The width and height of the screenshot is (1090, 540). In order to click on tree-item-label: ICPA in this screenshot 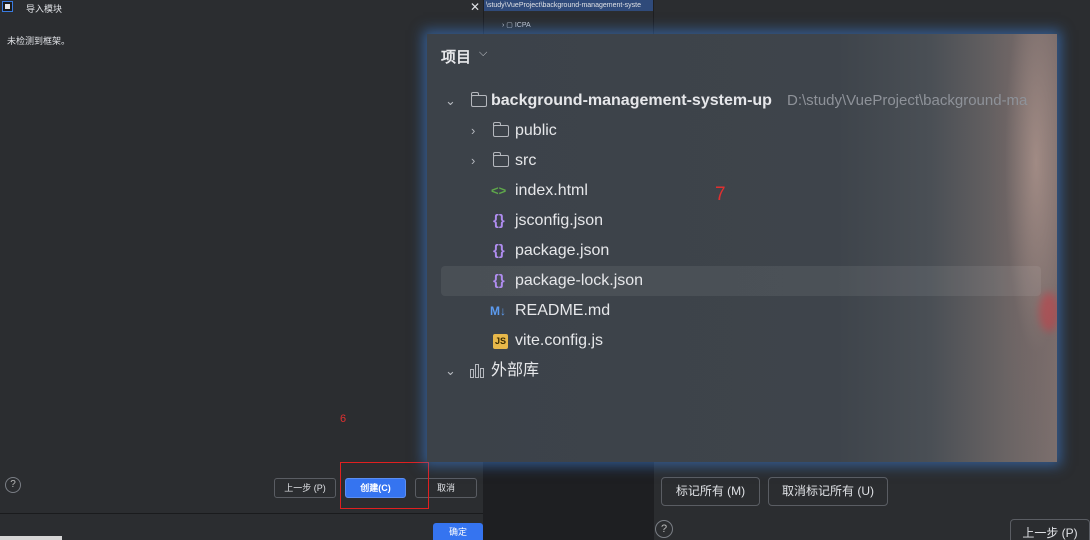, I will do `click(522, 25)`.